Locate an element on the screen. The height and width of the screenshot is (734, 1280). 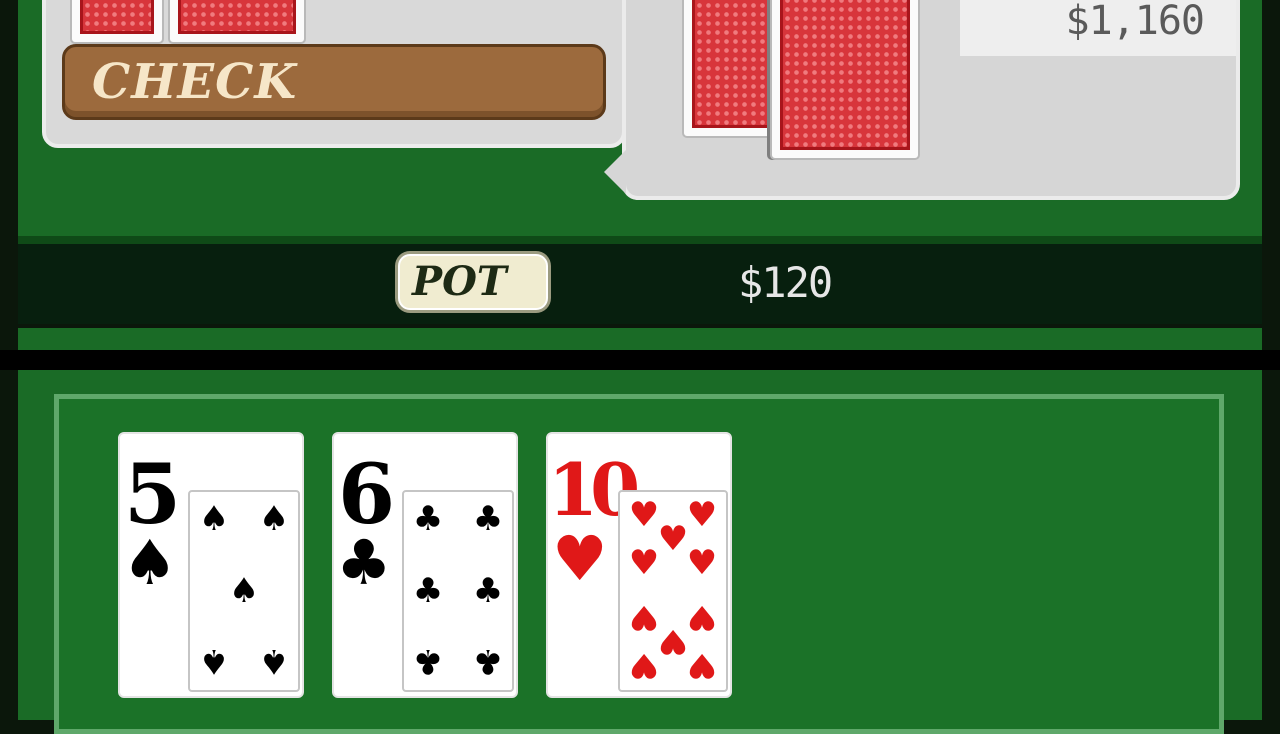
card-rank: 6 is located at coordinates (366, 495).